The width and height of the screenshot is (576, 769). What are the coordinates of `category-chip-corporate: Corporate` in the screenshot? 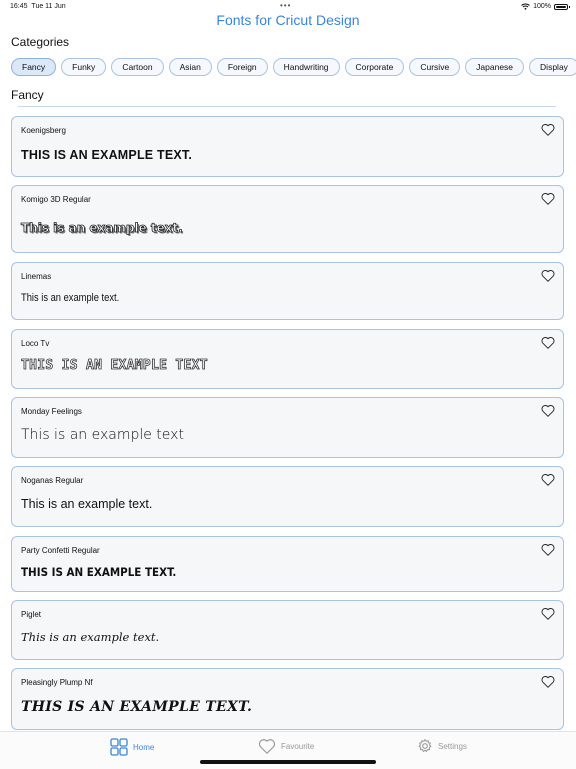 It's located at (374, 67).